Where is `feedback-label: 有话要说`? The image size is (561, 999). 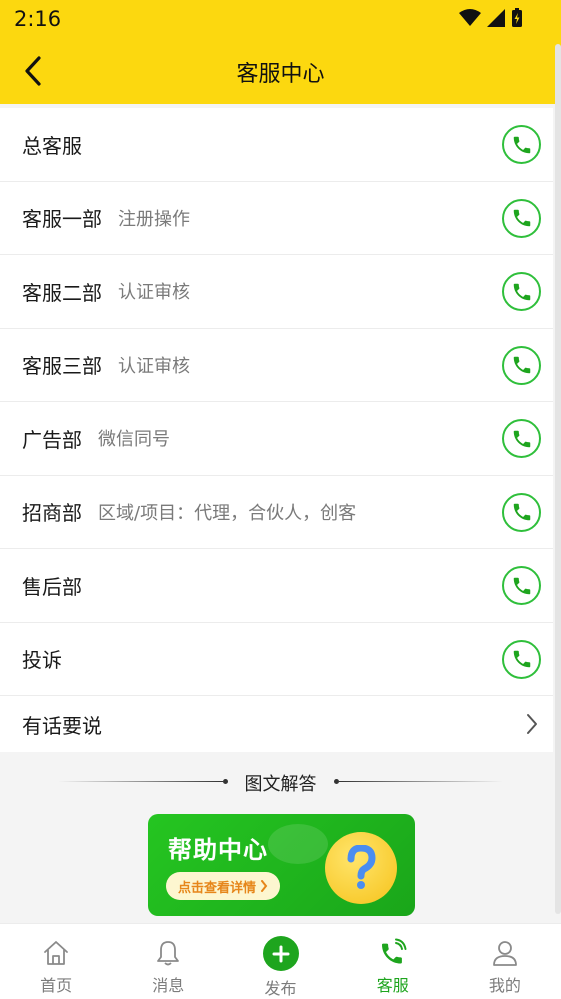
feedback-label: 有话要说 is located at coordinates (62, 725).